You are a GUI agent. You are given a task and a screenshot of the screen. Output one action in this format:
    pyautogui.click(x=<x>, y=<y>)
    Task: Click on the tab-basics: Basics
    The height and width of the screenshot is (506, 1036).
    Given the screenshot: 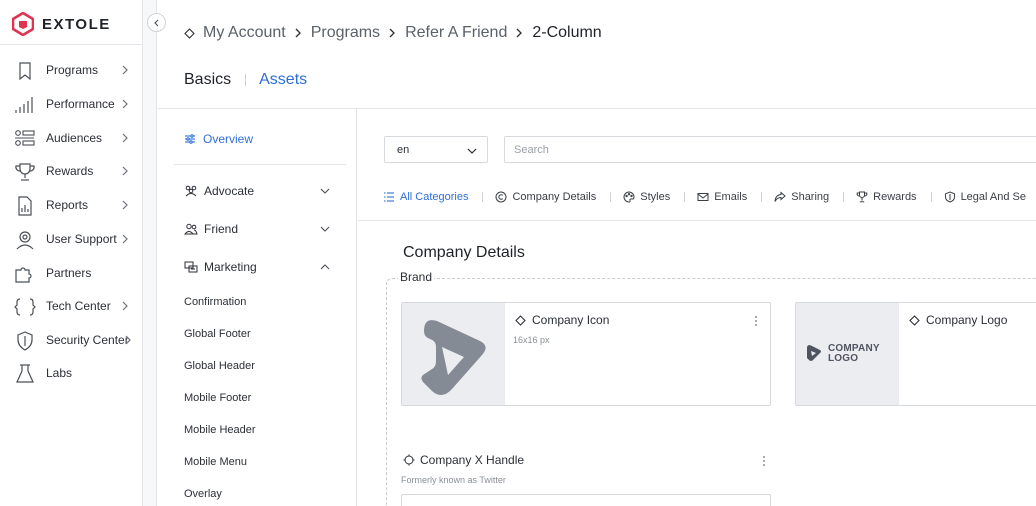 What is the action you would take?
    pyautogui.click(x=207, y=80)
    